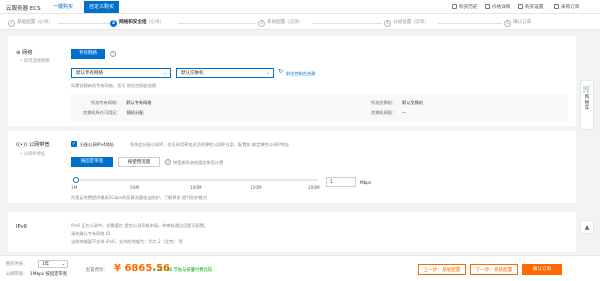  What do you see at coordinates (139, 162) in the screenshot?
I see `pay-by-traffic-button: 按使用流量` at bounding box center [139, 162].